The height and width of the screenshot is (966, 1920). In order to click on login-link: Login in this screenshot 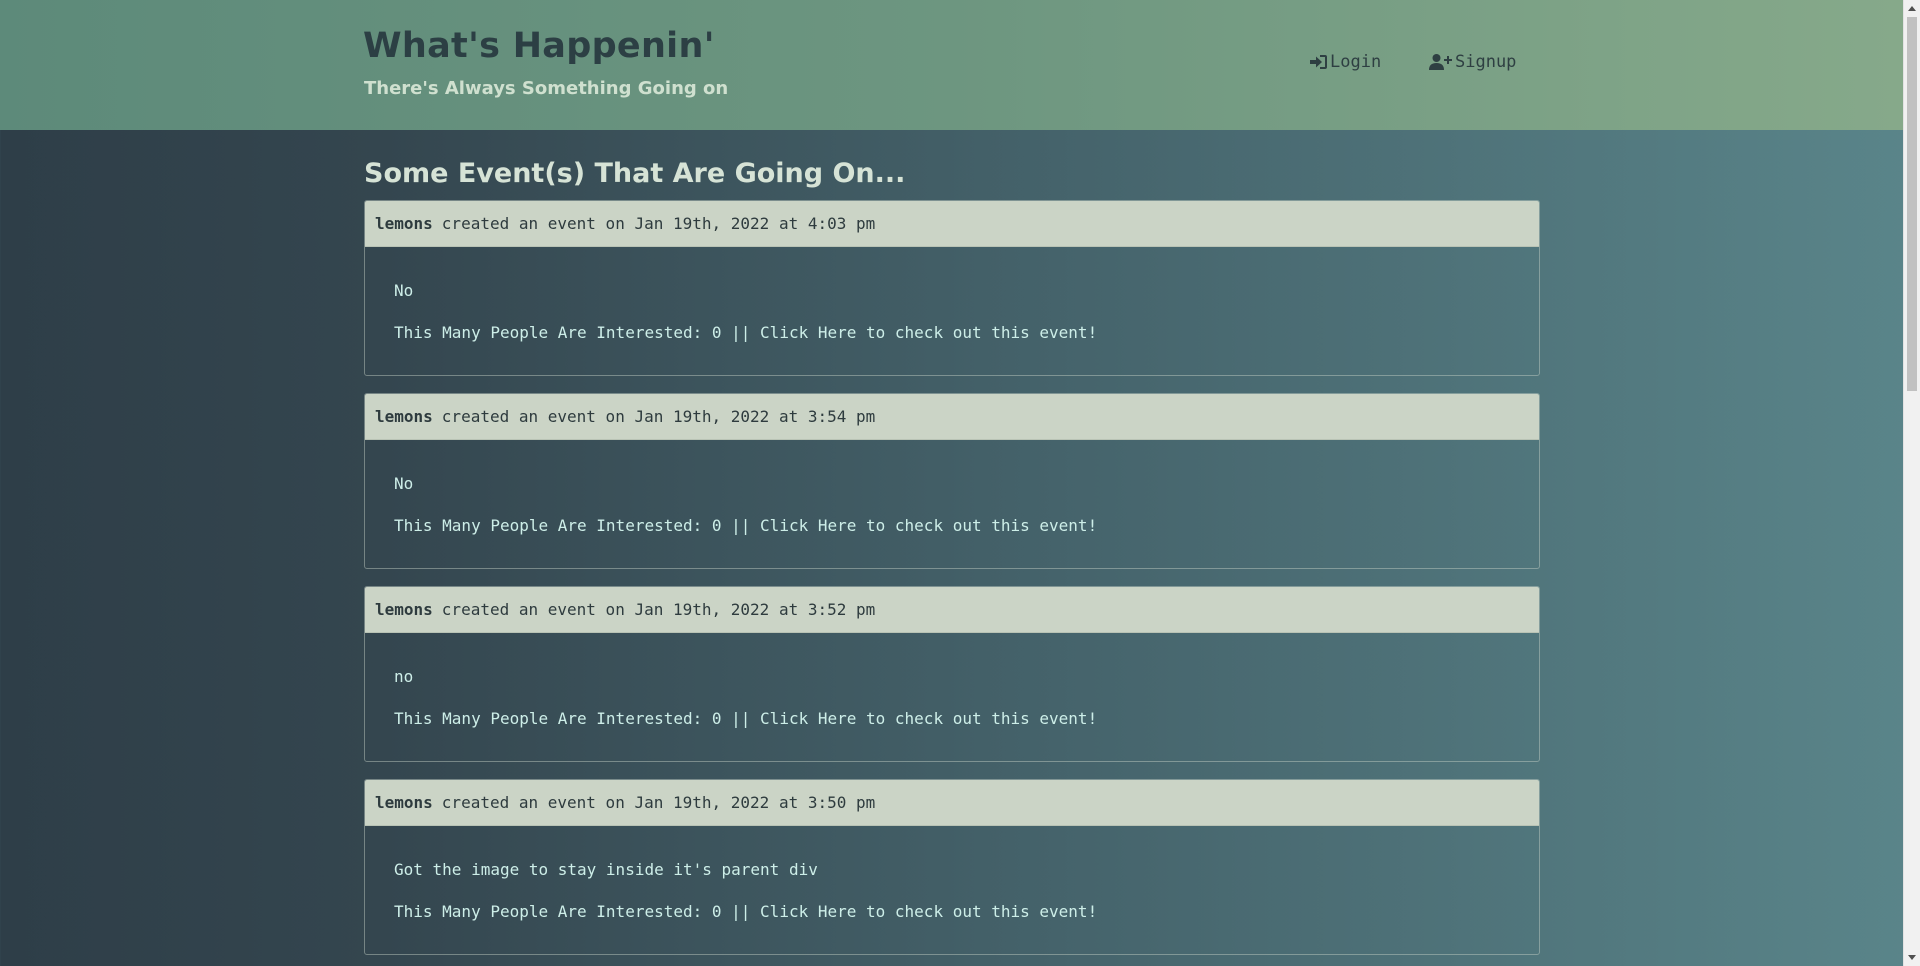, I will do `click(1345, 62)`.